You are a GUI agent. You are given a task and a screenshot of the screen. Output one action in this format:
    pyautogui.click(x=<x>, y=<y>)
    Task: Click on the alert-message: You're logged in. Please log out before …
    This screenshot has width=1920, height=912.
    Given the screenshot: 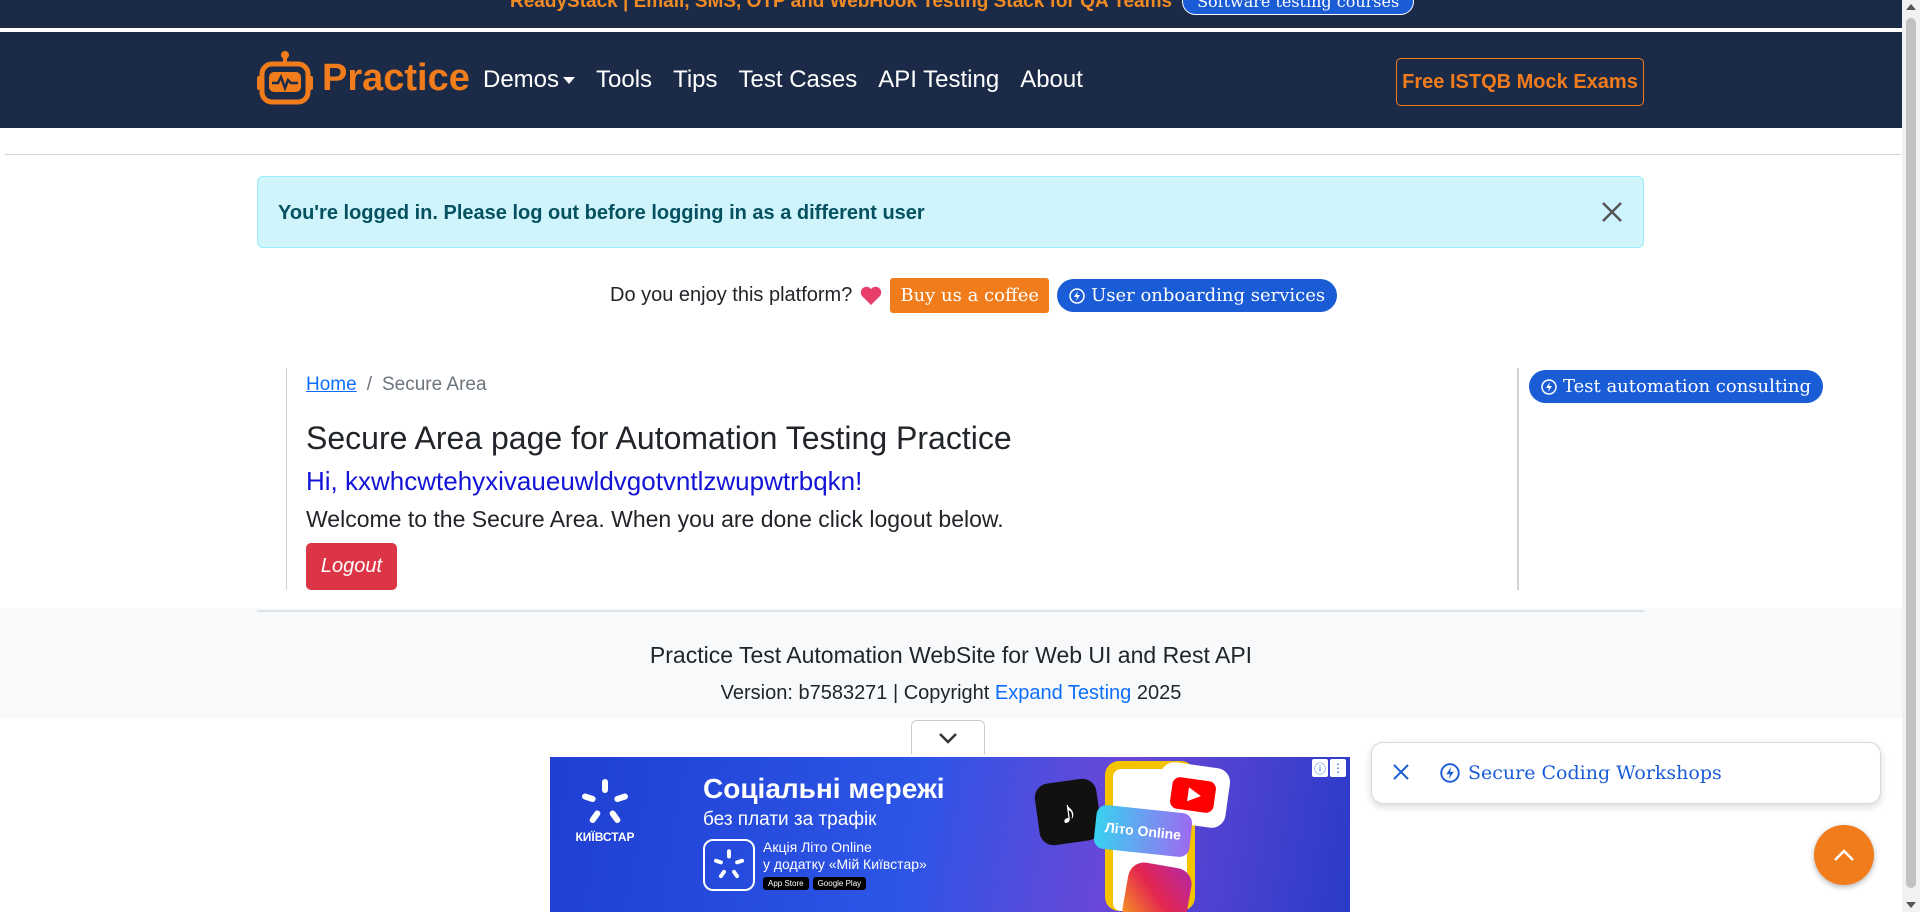 What is the action you would take?
    pyautogui.click(x=601, y=213)
    